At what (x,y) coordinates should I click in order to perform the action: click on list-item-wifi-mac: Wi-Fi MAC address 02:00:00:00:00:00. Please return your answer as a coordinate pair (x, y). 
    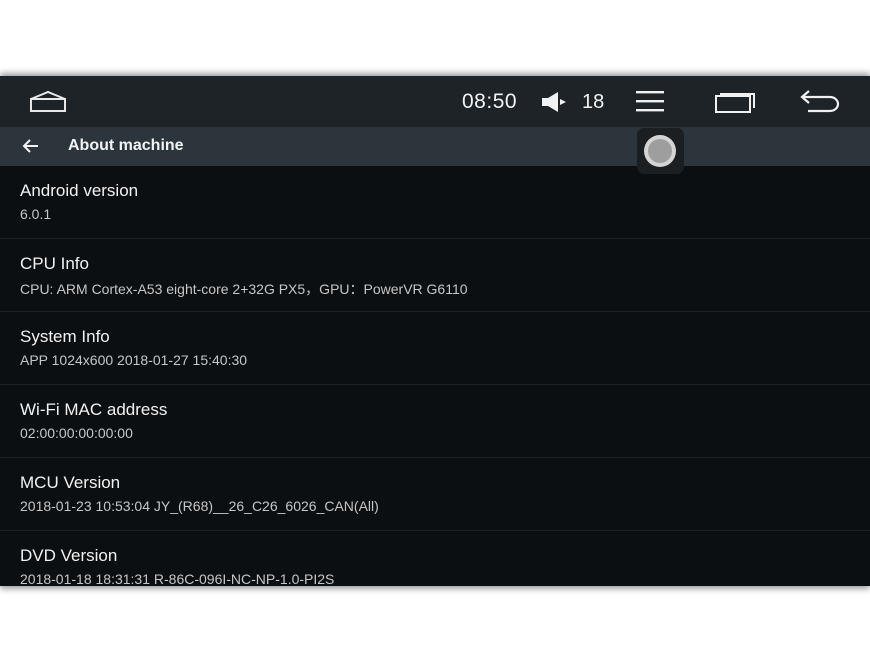
    Looking at the image, I should click on (435, 421).